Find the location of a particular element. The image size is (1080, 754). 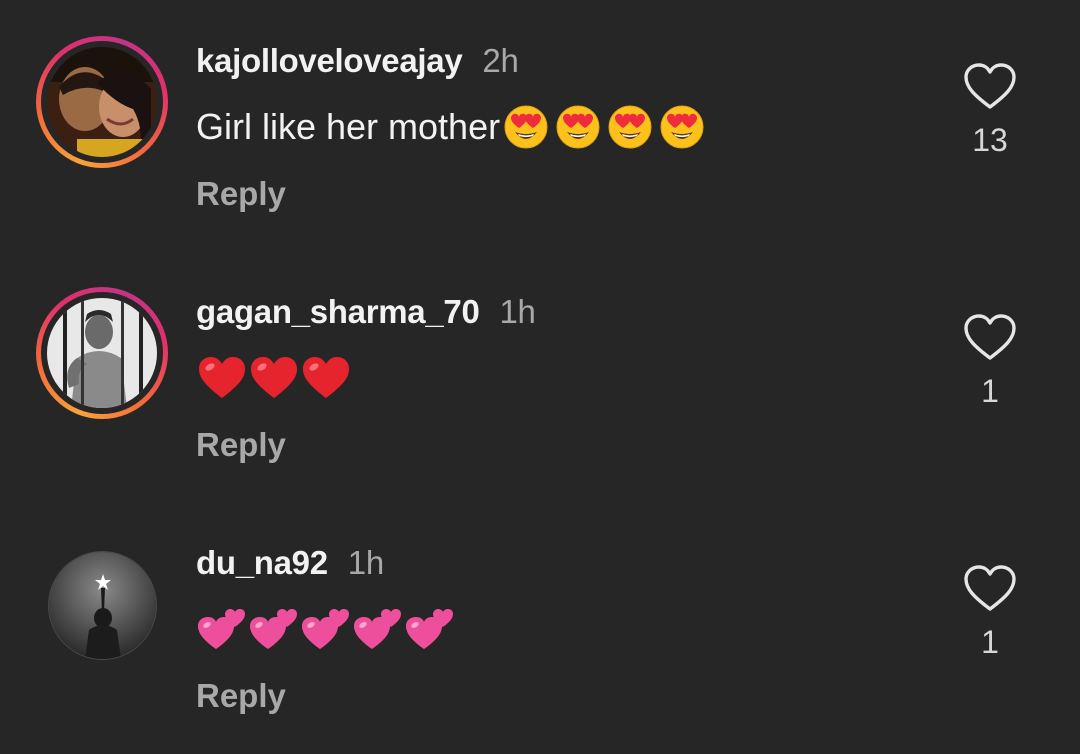

couple-photo-avatar is located at coordinates (102, 102).